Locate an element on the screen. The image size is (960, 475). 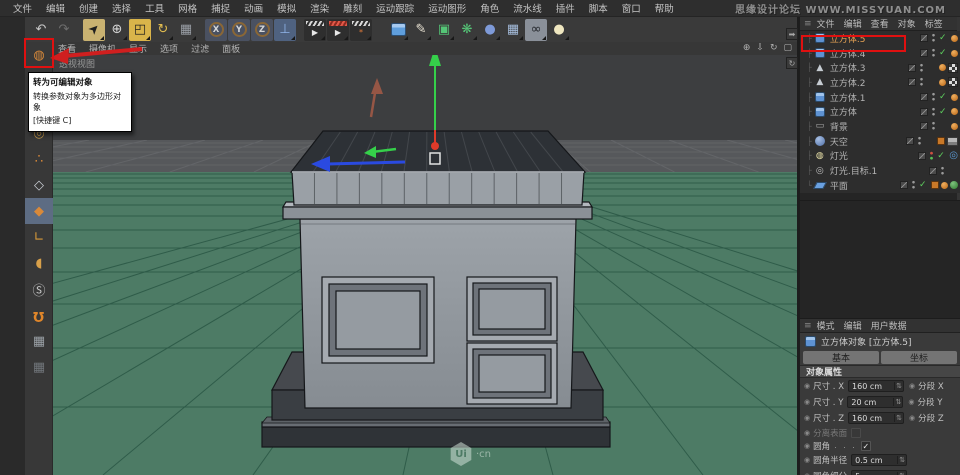
add-effector-icon: ❋ is located at coordinates (467, 30).